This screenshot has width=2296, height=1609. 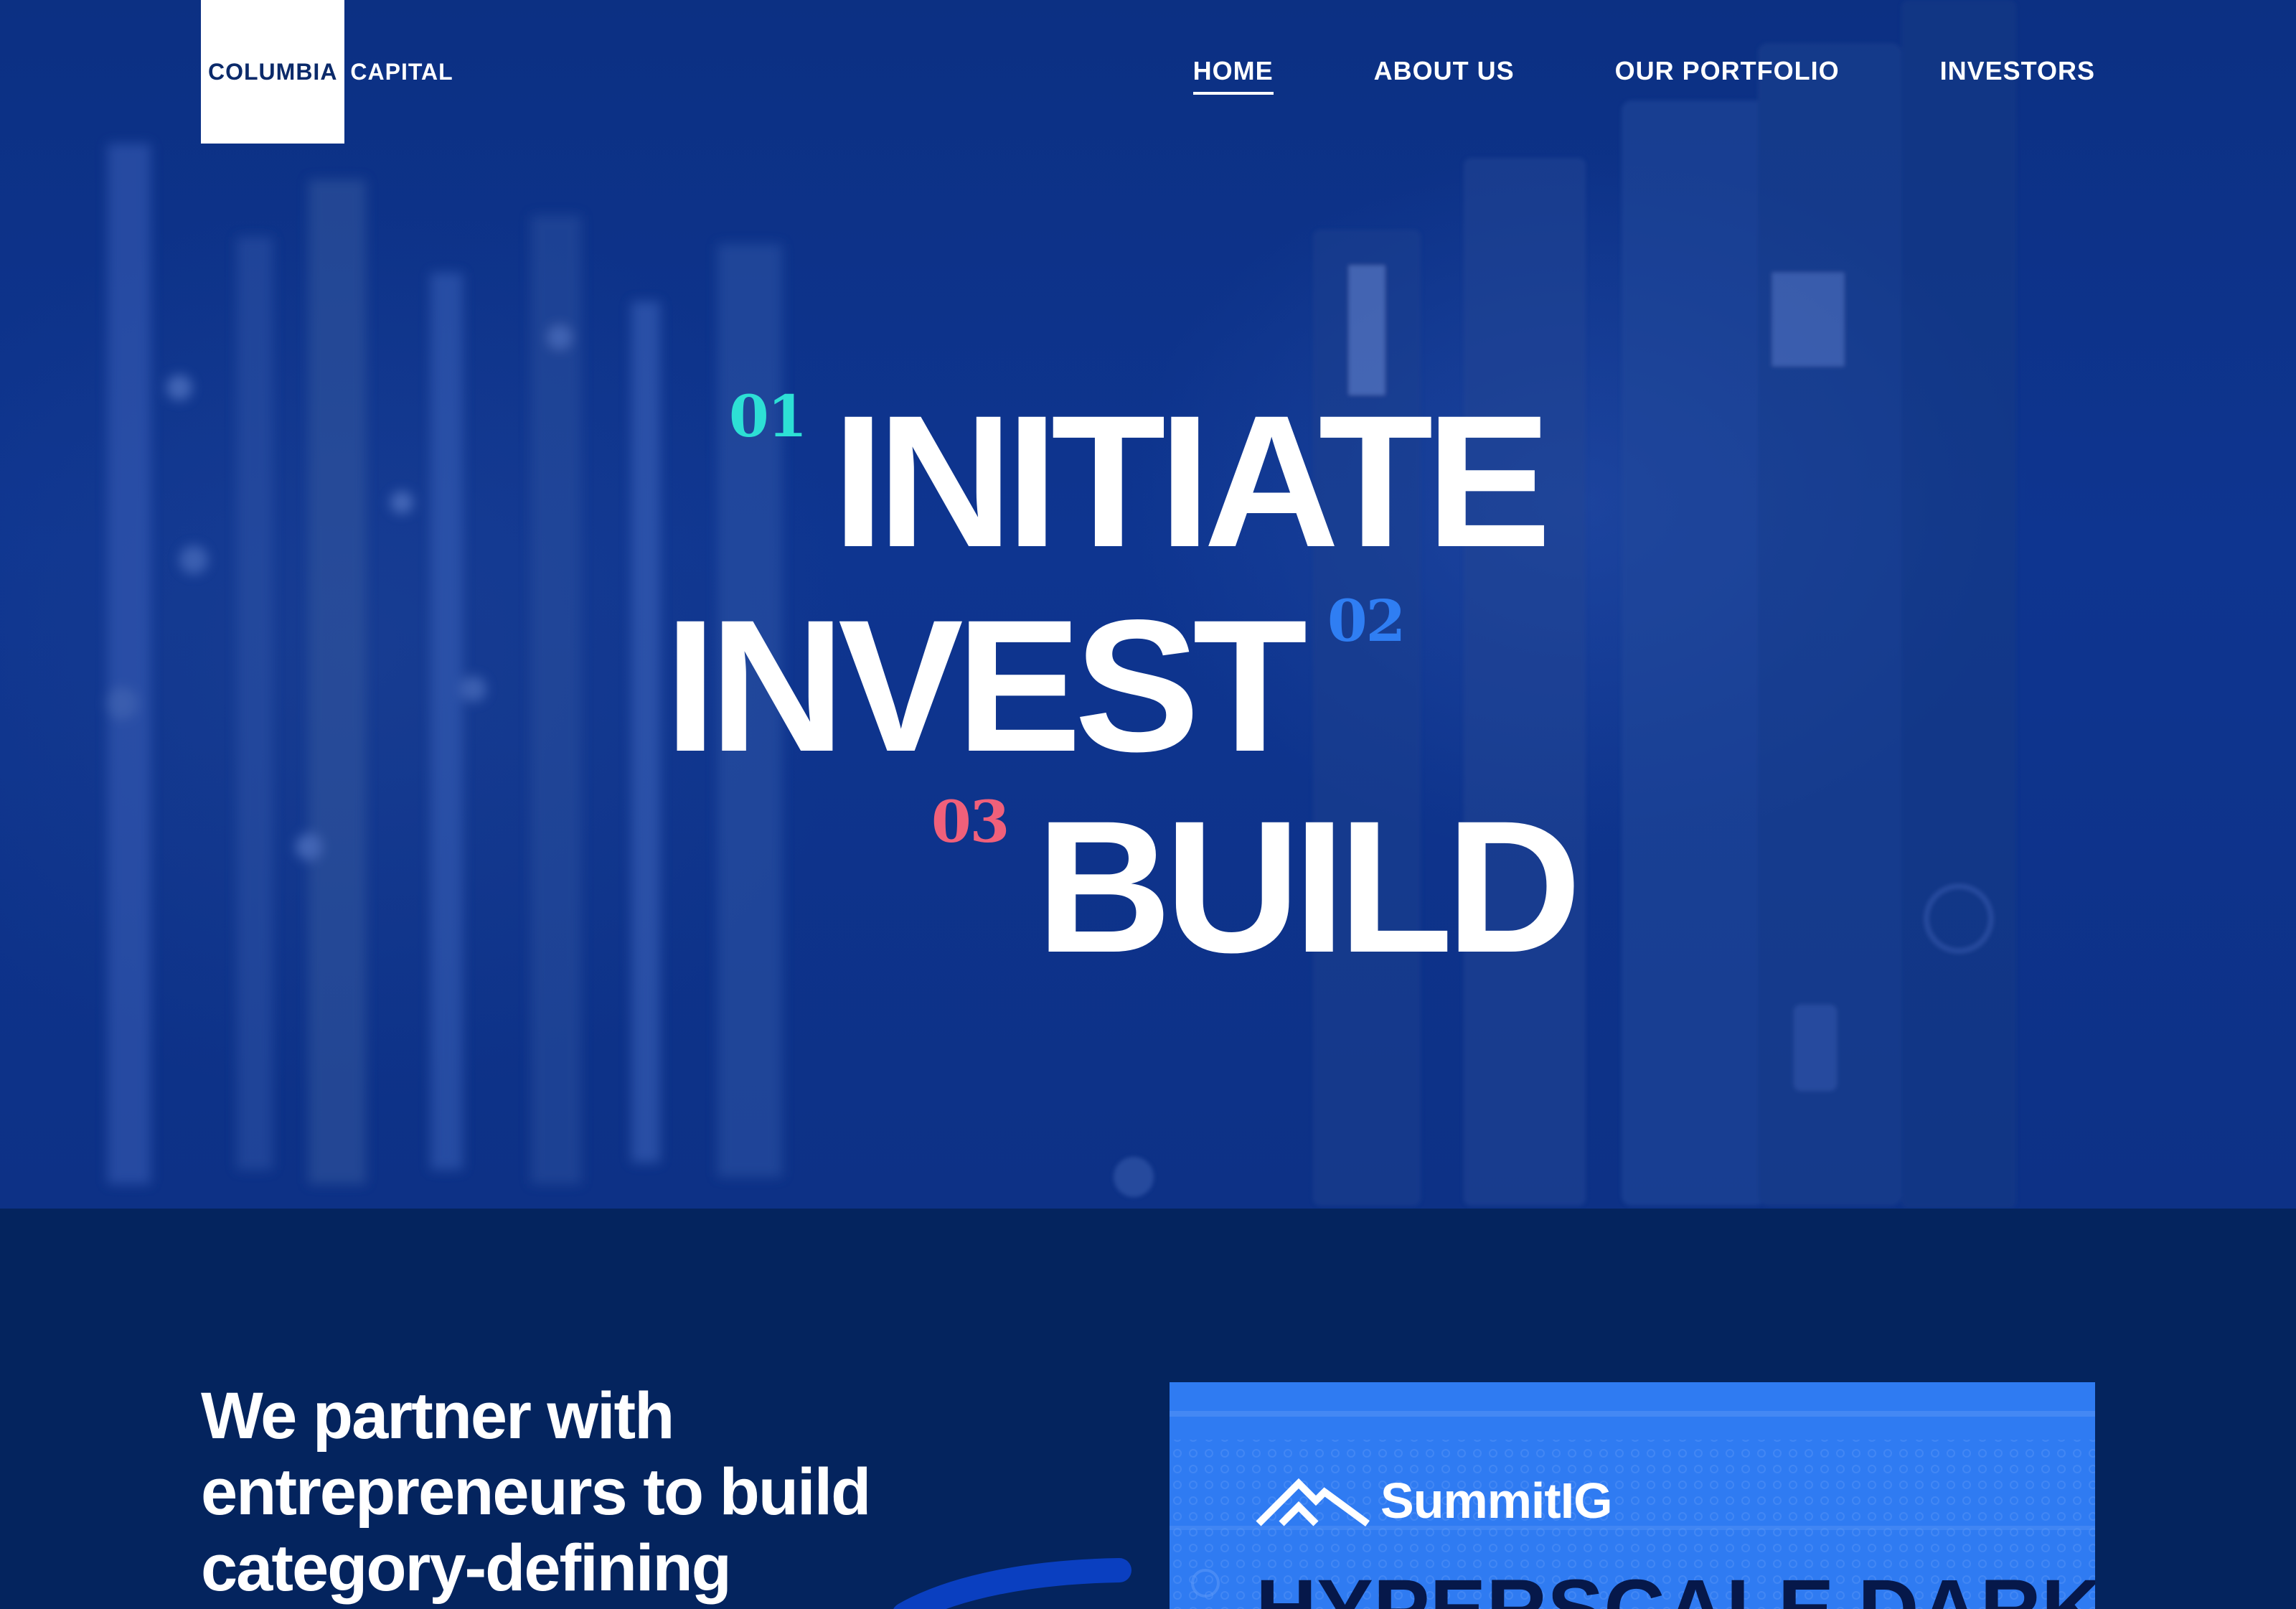 What do you see at coordinates (985, 686) in the screenshot?
I see `headline-invest: INVEST` at bounding box center [985, 686].